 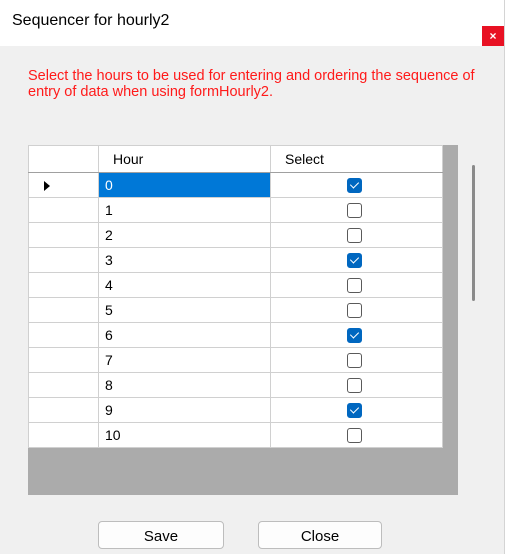 I want to click on table-row: 6, so click(x=235, y=335).